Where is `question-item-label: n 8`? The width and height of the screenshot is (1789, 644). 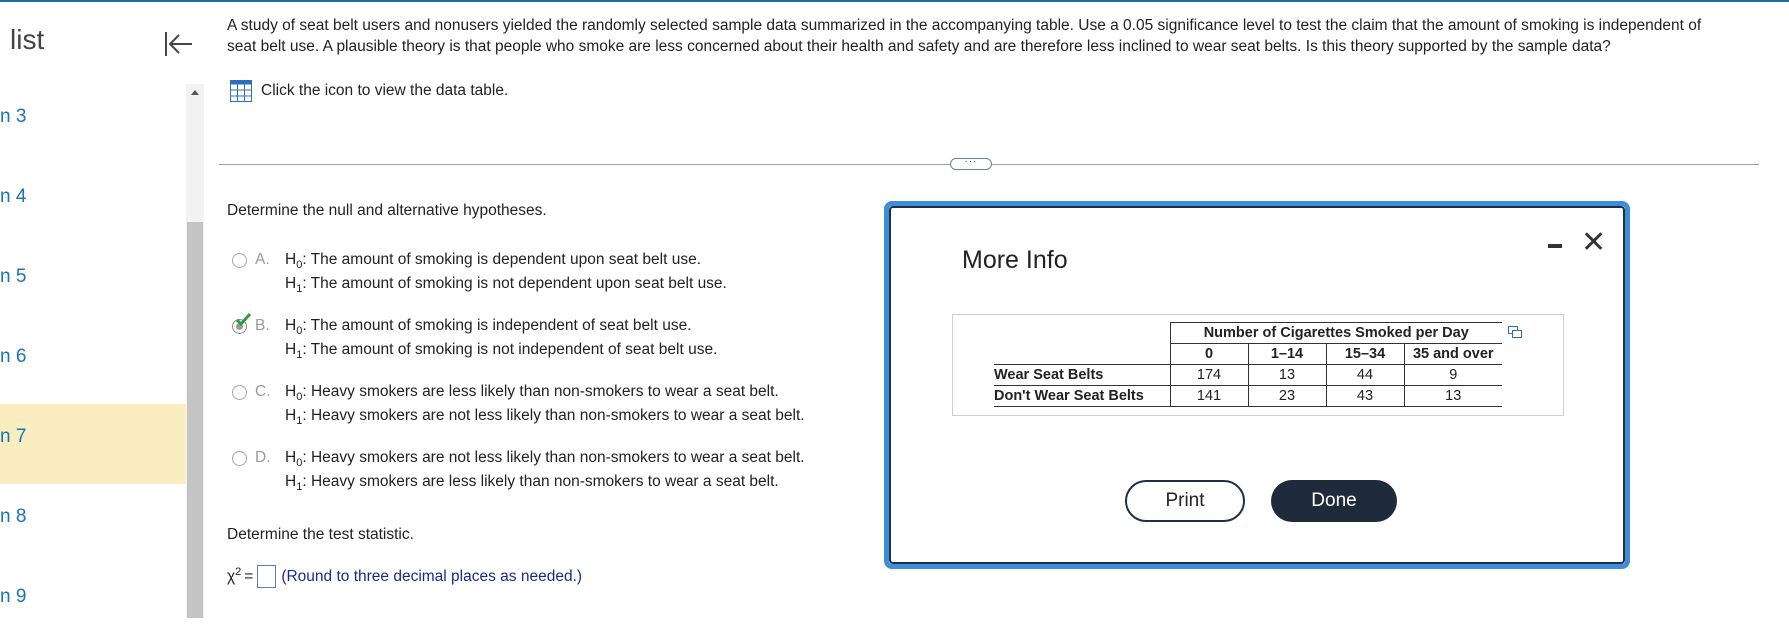 question-item-label: n 8 is located at coordinates (13, 516).